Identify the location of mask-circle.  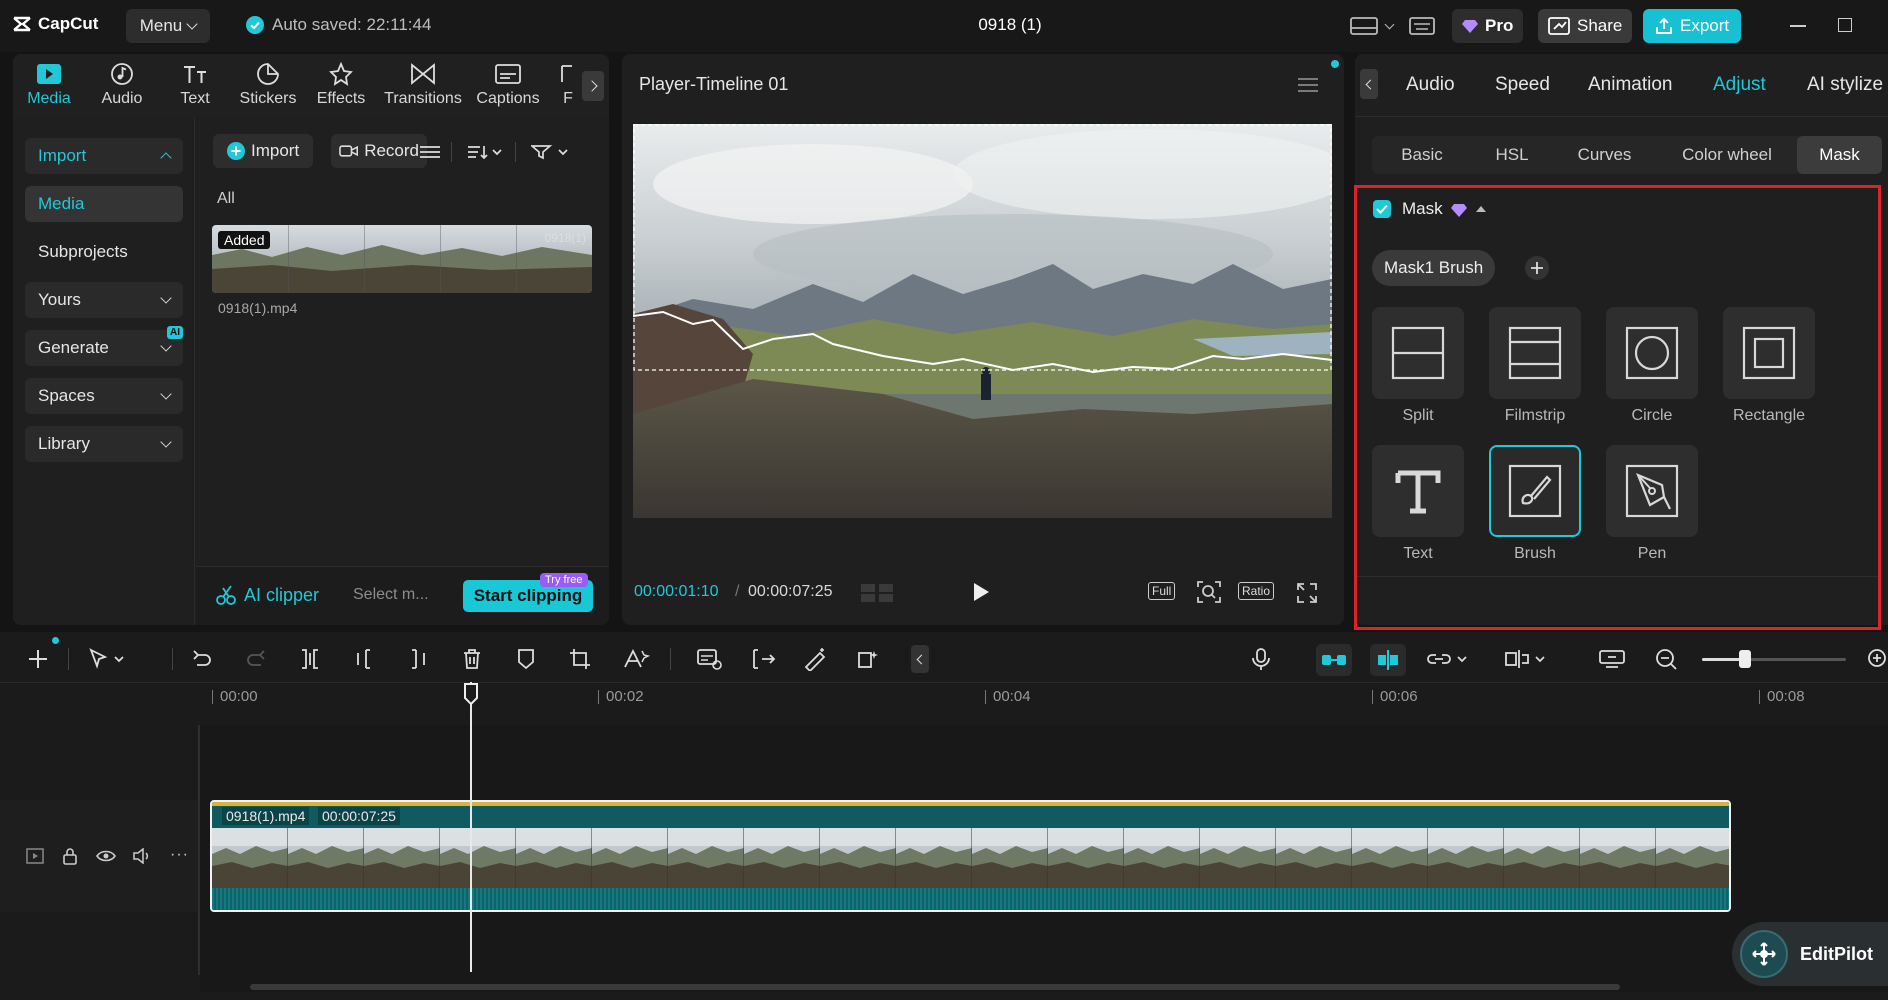
(1652, 353).